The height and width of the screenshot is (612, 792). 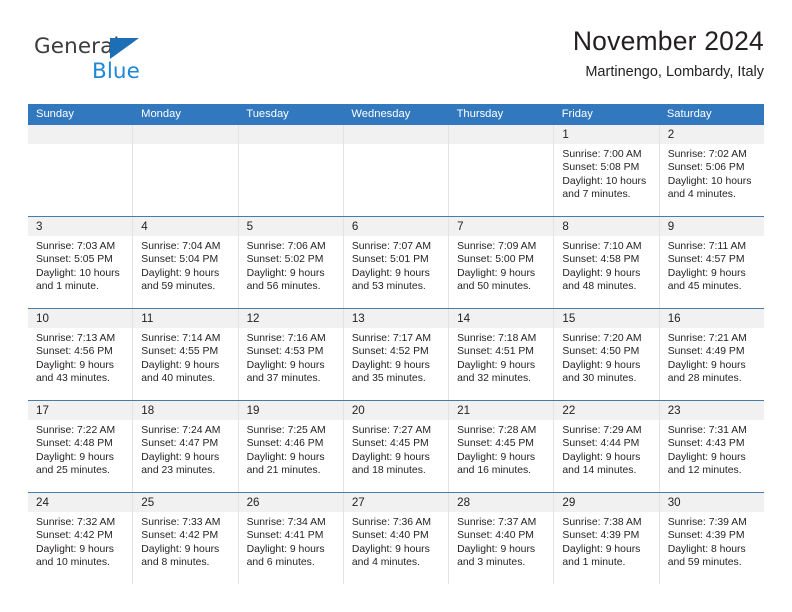 What do you see at coordinates (73, 379) in the screenshot?
I see `daylight-text: and 43 minutes.` at bounding box center [73, 379].